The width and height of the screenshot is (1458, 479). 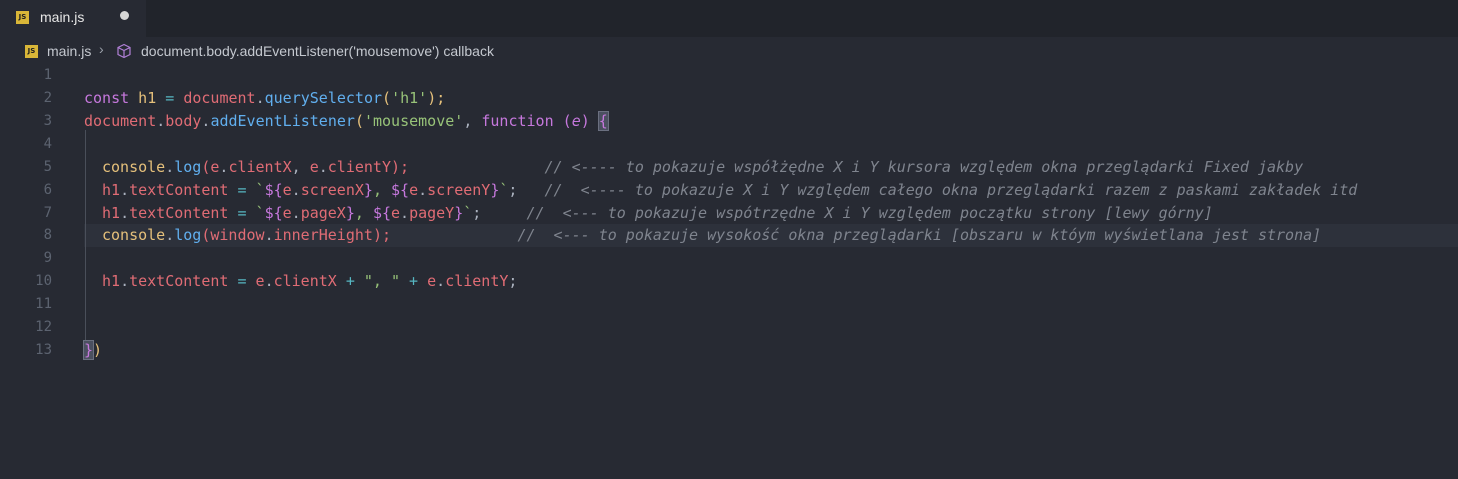 I want to click on token: screenX, so click(x=332, y=190).